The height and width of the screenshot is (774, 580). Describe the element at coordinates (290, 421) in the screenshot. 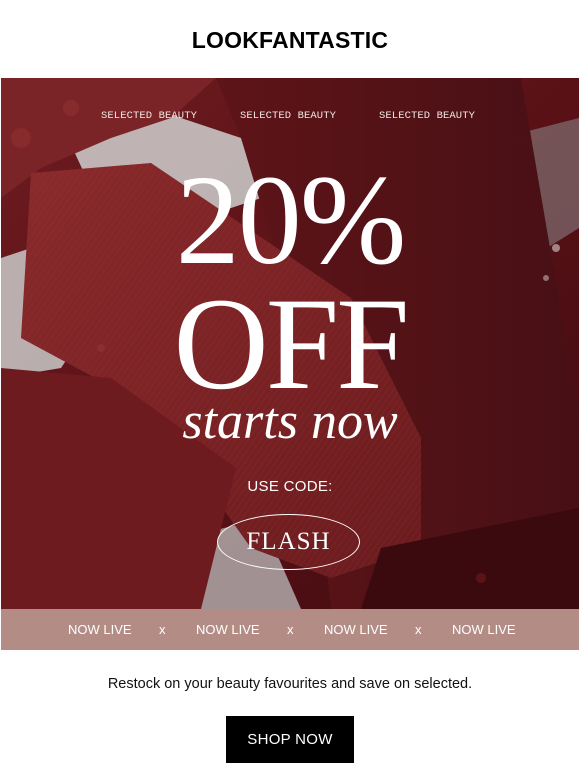

I see `headline-subtitle: starts now` at that location.